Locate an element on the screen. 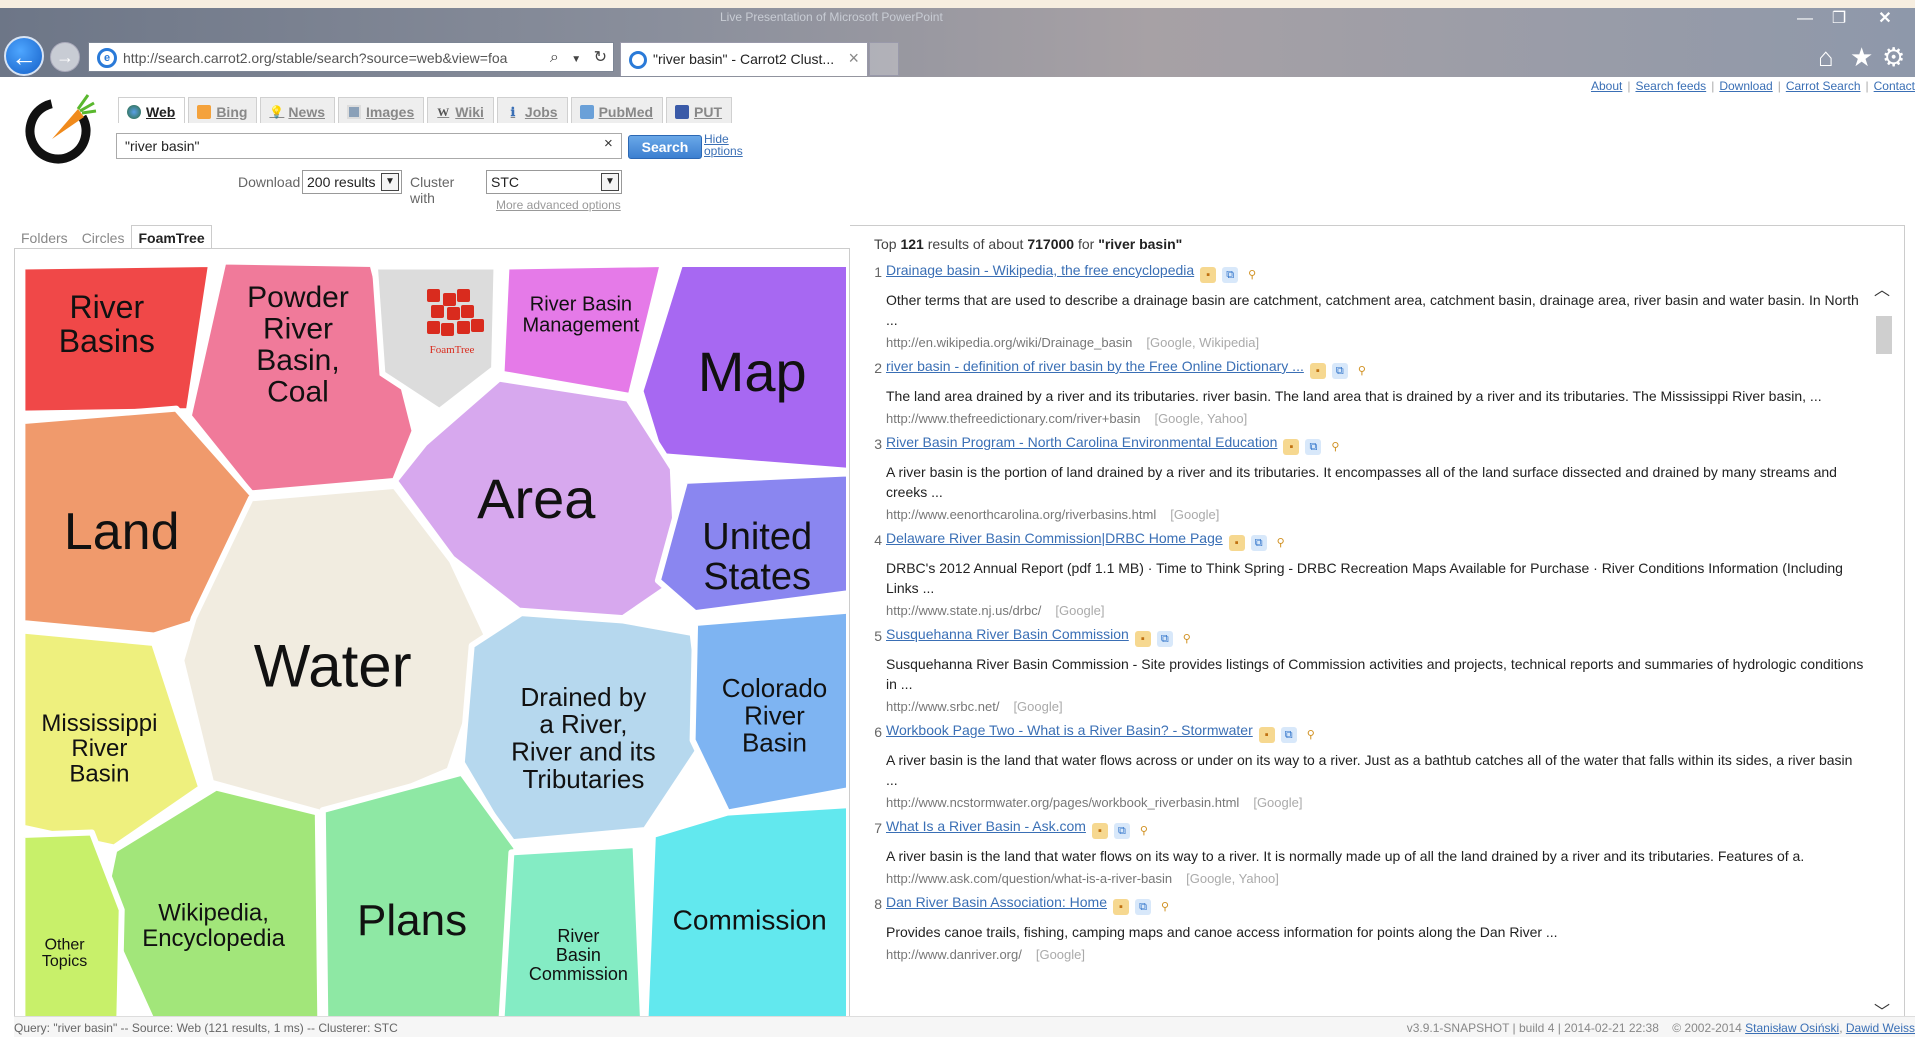 This screenshot has height=1037, width=1915. scroll-up-icon: ︿ is located at coordinates (1882, 288).